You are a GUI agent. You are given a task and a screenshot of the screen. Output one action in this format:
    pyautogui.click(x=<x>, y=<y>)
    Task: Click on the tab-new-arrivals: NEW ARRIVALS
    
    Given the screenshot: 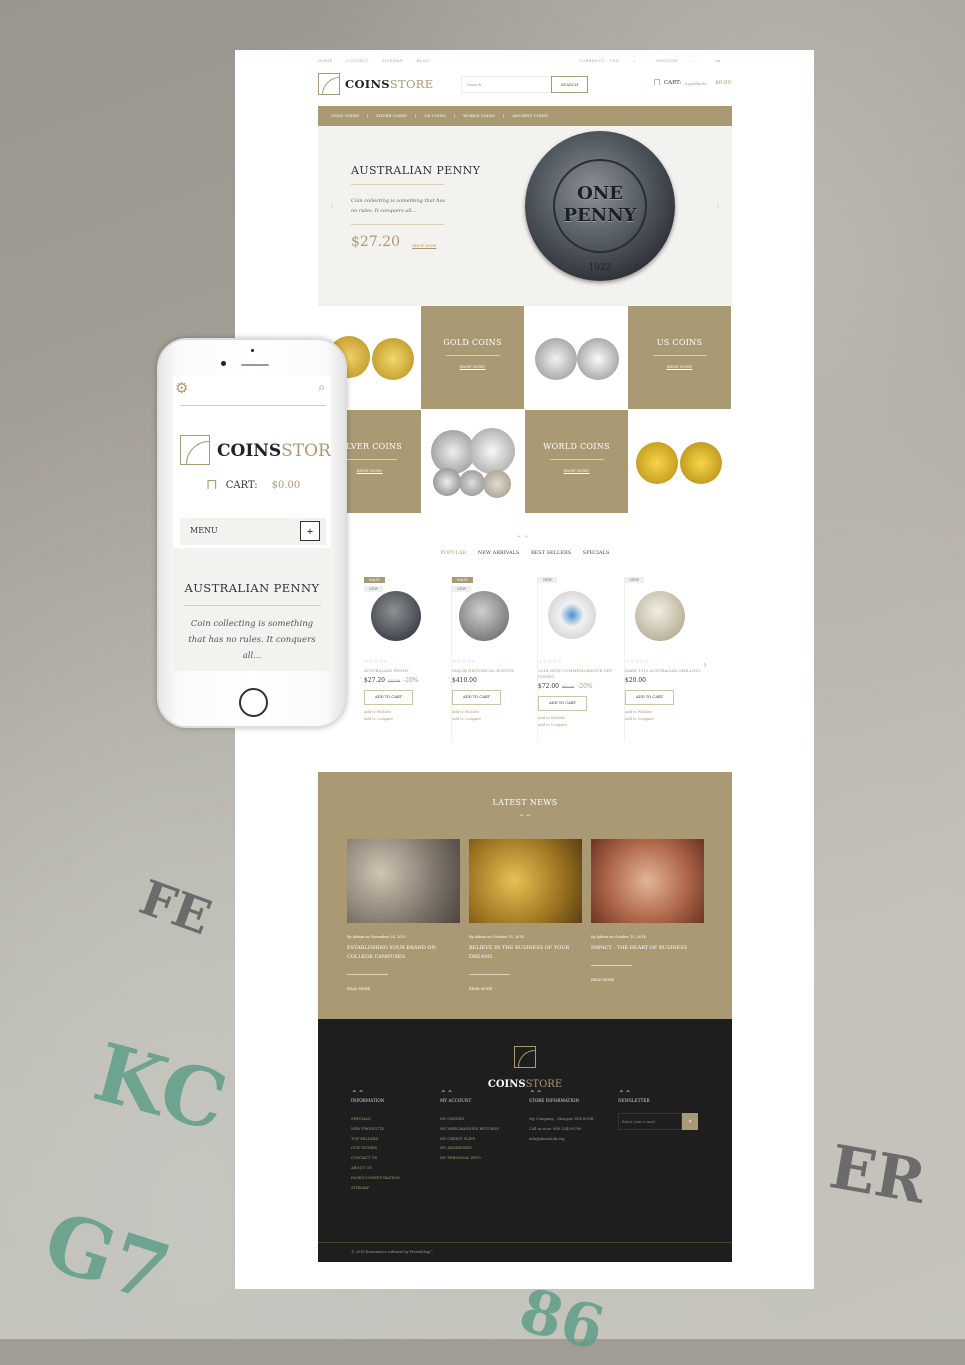 What is the action you would take?
    pyautogui.click(x=499, y=553)
    